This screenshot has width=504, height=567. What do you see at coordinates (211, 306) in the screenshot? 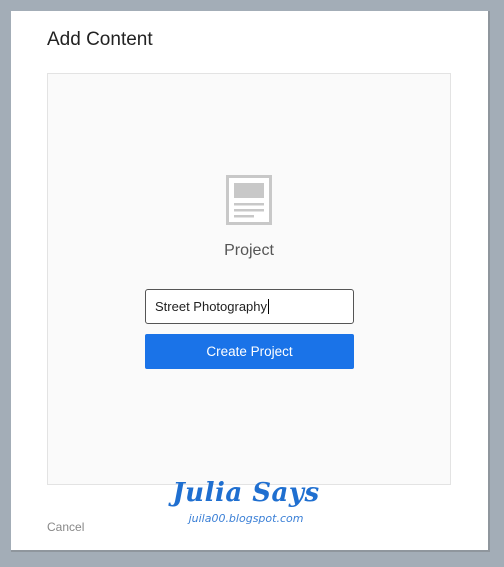
I see `project-name-value: Street Photography` at bounding box center [211, 306].